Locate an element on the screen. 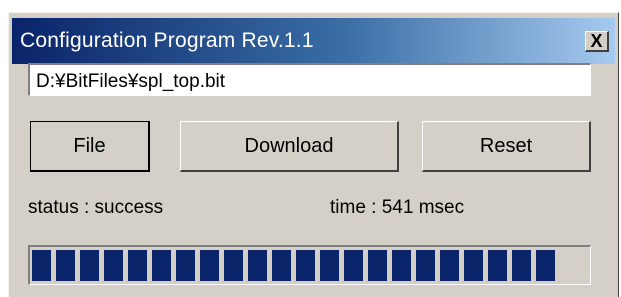  close-icon: X is located at coordinates (596, 41).